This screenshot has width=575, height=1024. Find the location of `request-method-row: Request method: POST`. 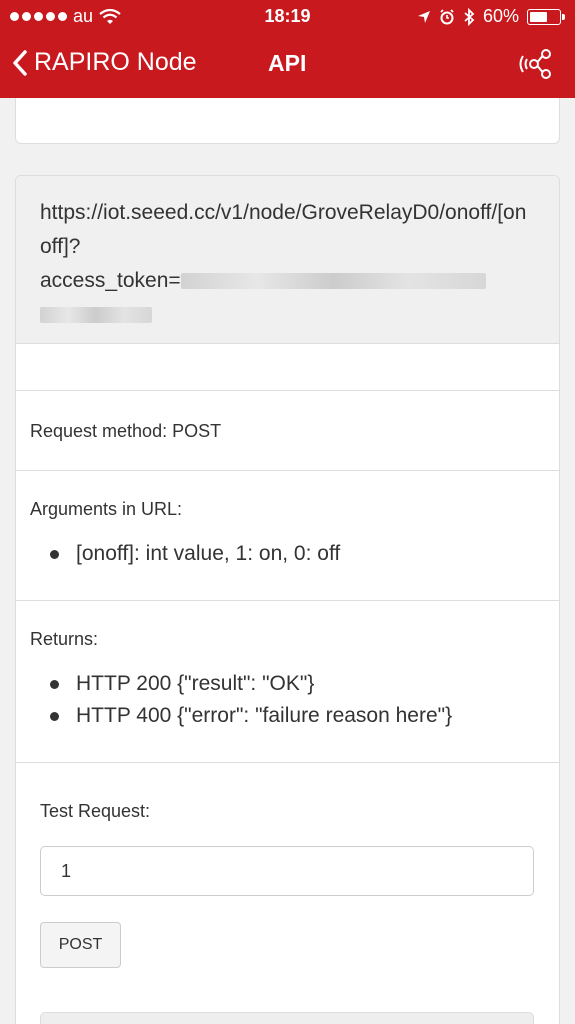

request-method-row: Request method: POST is located at coordinates (287, 431).